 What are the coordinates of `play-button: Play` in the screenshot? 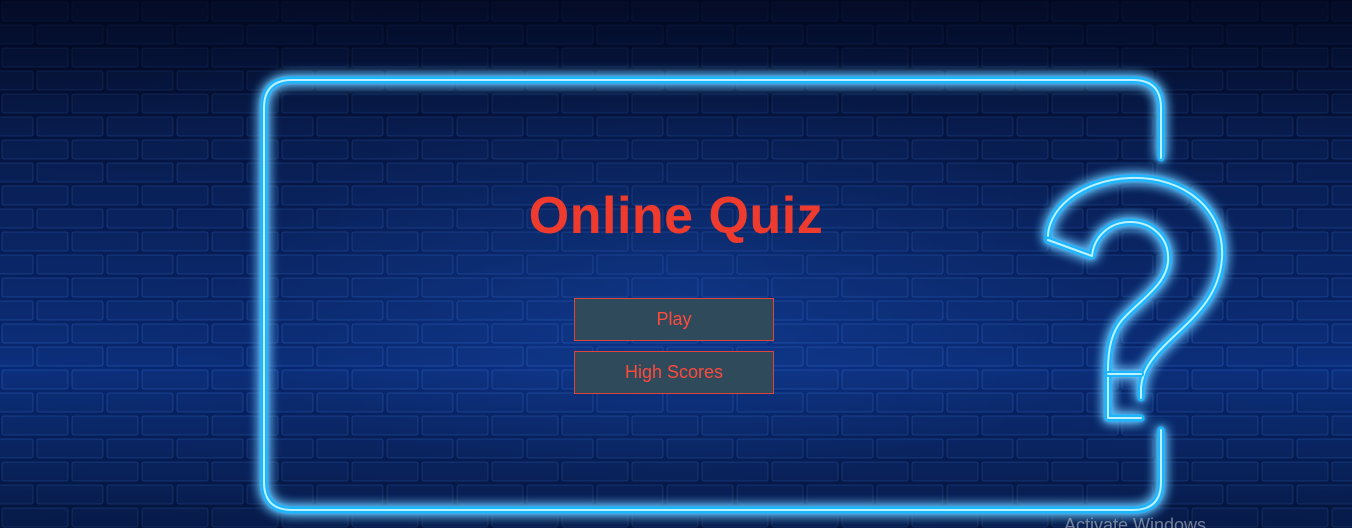 It's located at (674, 319).